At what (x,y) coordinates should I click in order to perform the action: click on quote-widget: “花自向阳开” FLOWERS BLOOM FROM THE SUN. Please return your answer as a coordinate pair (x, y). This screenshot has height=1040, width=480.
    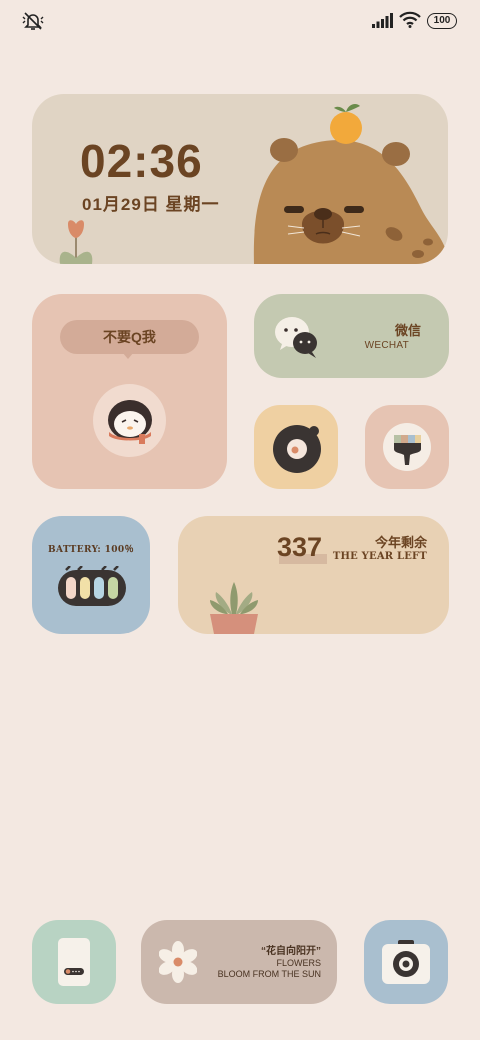
    Looking at the image, I should click on (239, 962).